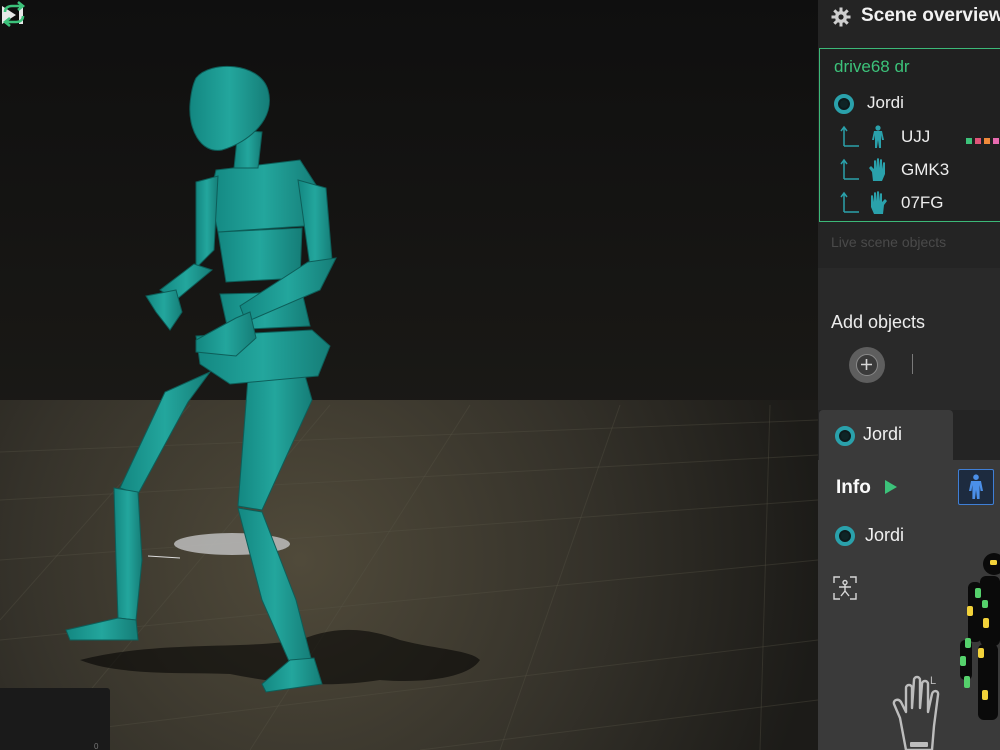  I want to click on tree-item-actor: Jordi, so click(910, 104).